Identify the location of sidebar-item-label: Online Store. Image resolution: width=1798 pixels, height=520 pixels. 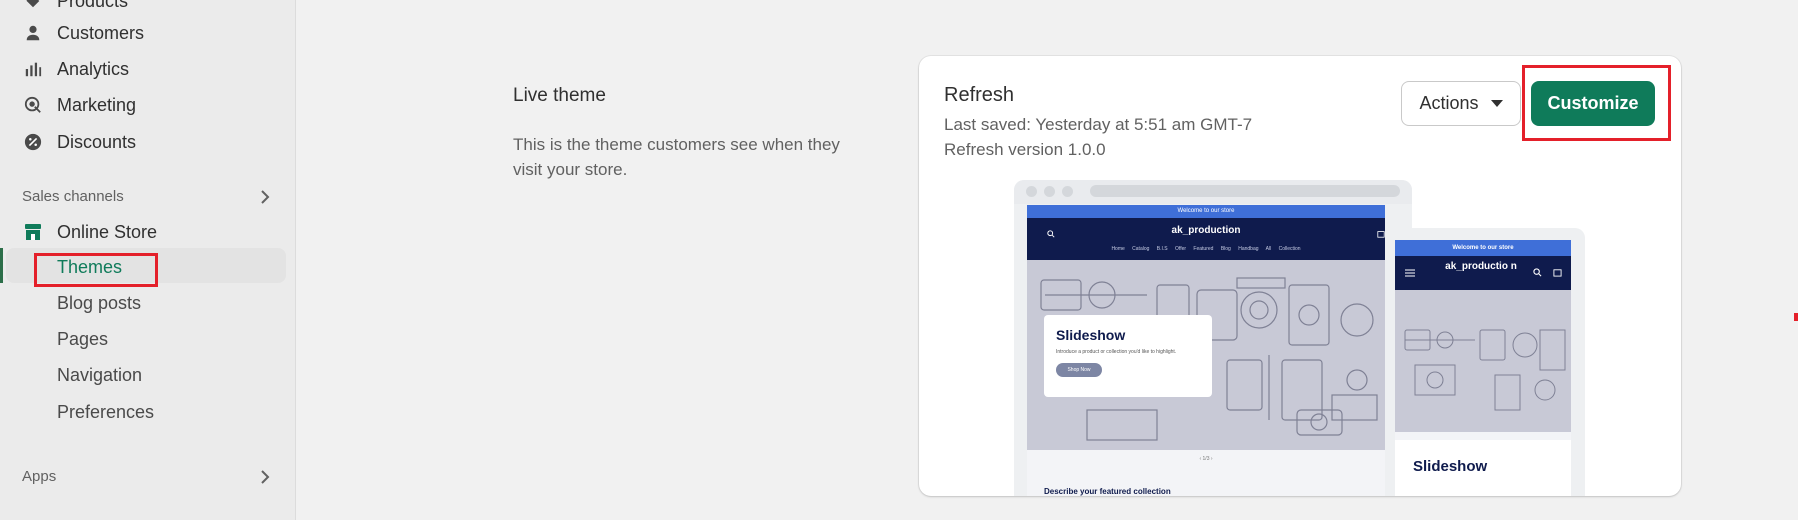
(107, 231).